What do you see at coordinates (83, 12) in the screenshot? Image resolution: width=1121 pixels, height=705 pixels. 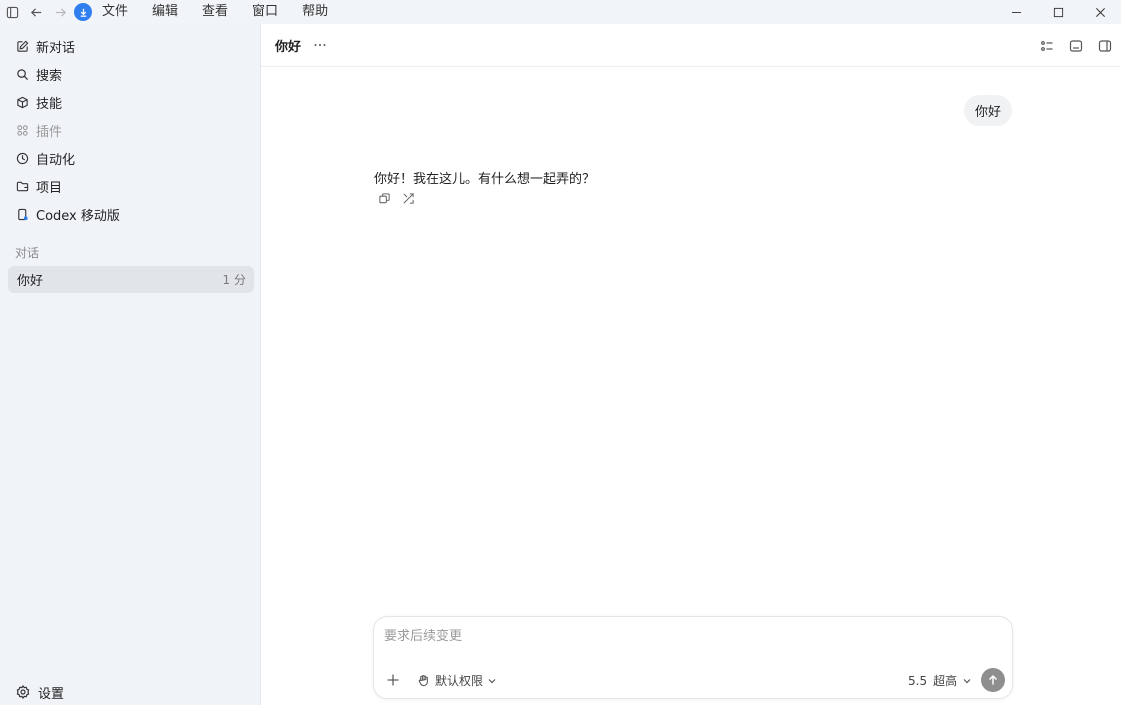 I see `download-icon` at bounding box center [83, 12].